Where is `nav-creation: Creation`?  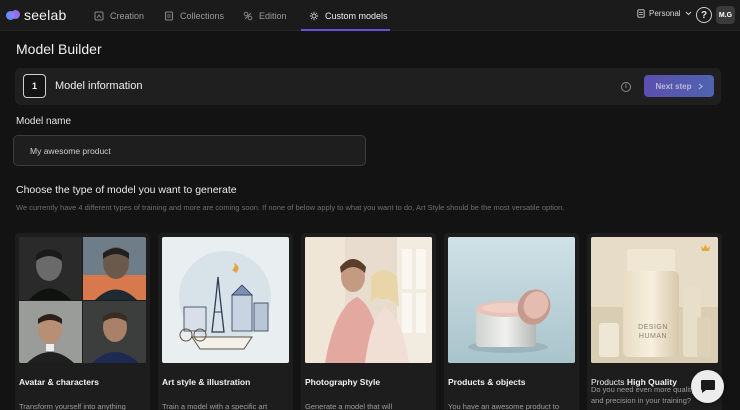 nav-creation: Creation is located at coordinates (119, 15).